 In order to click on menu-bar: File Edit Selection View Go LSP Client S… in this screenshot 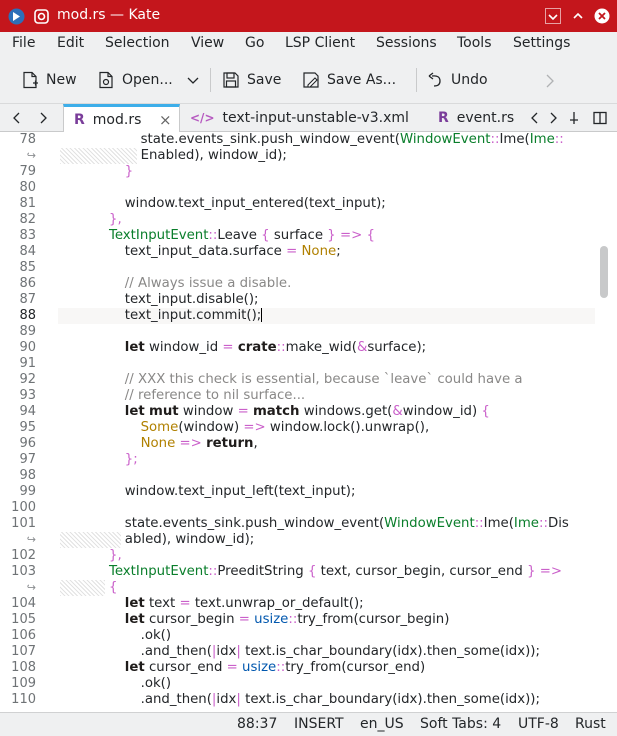, I will do `click(308, 44)`.